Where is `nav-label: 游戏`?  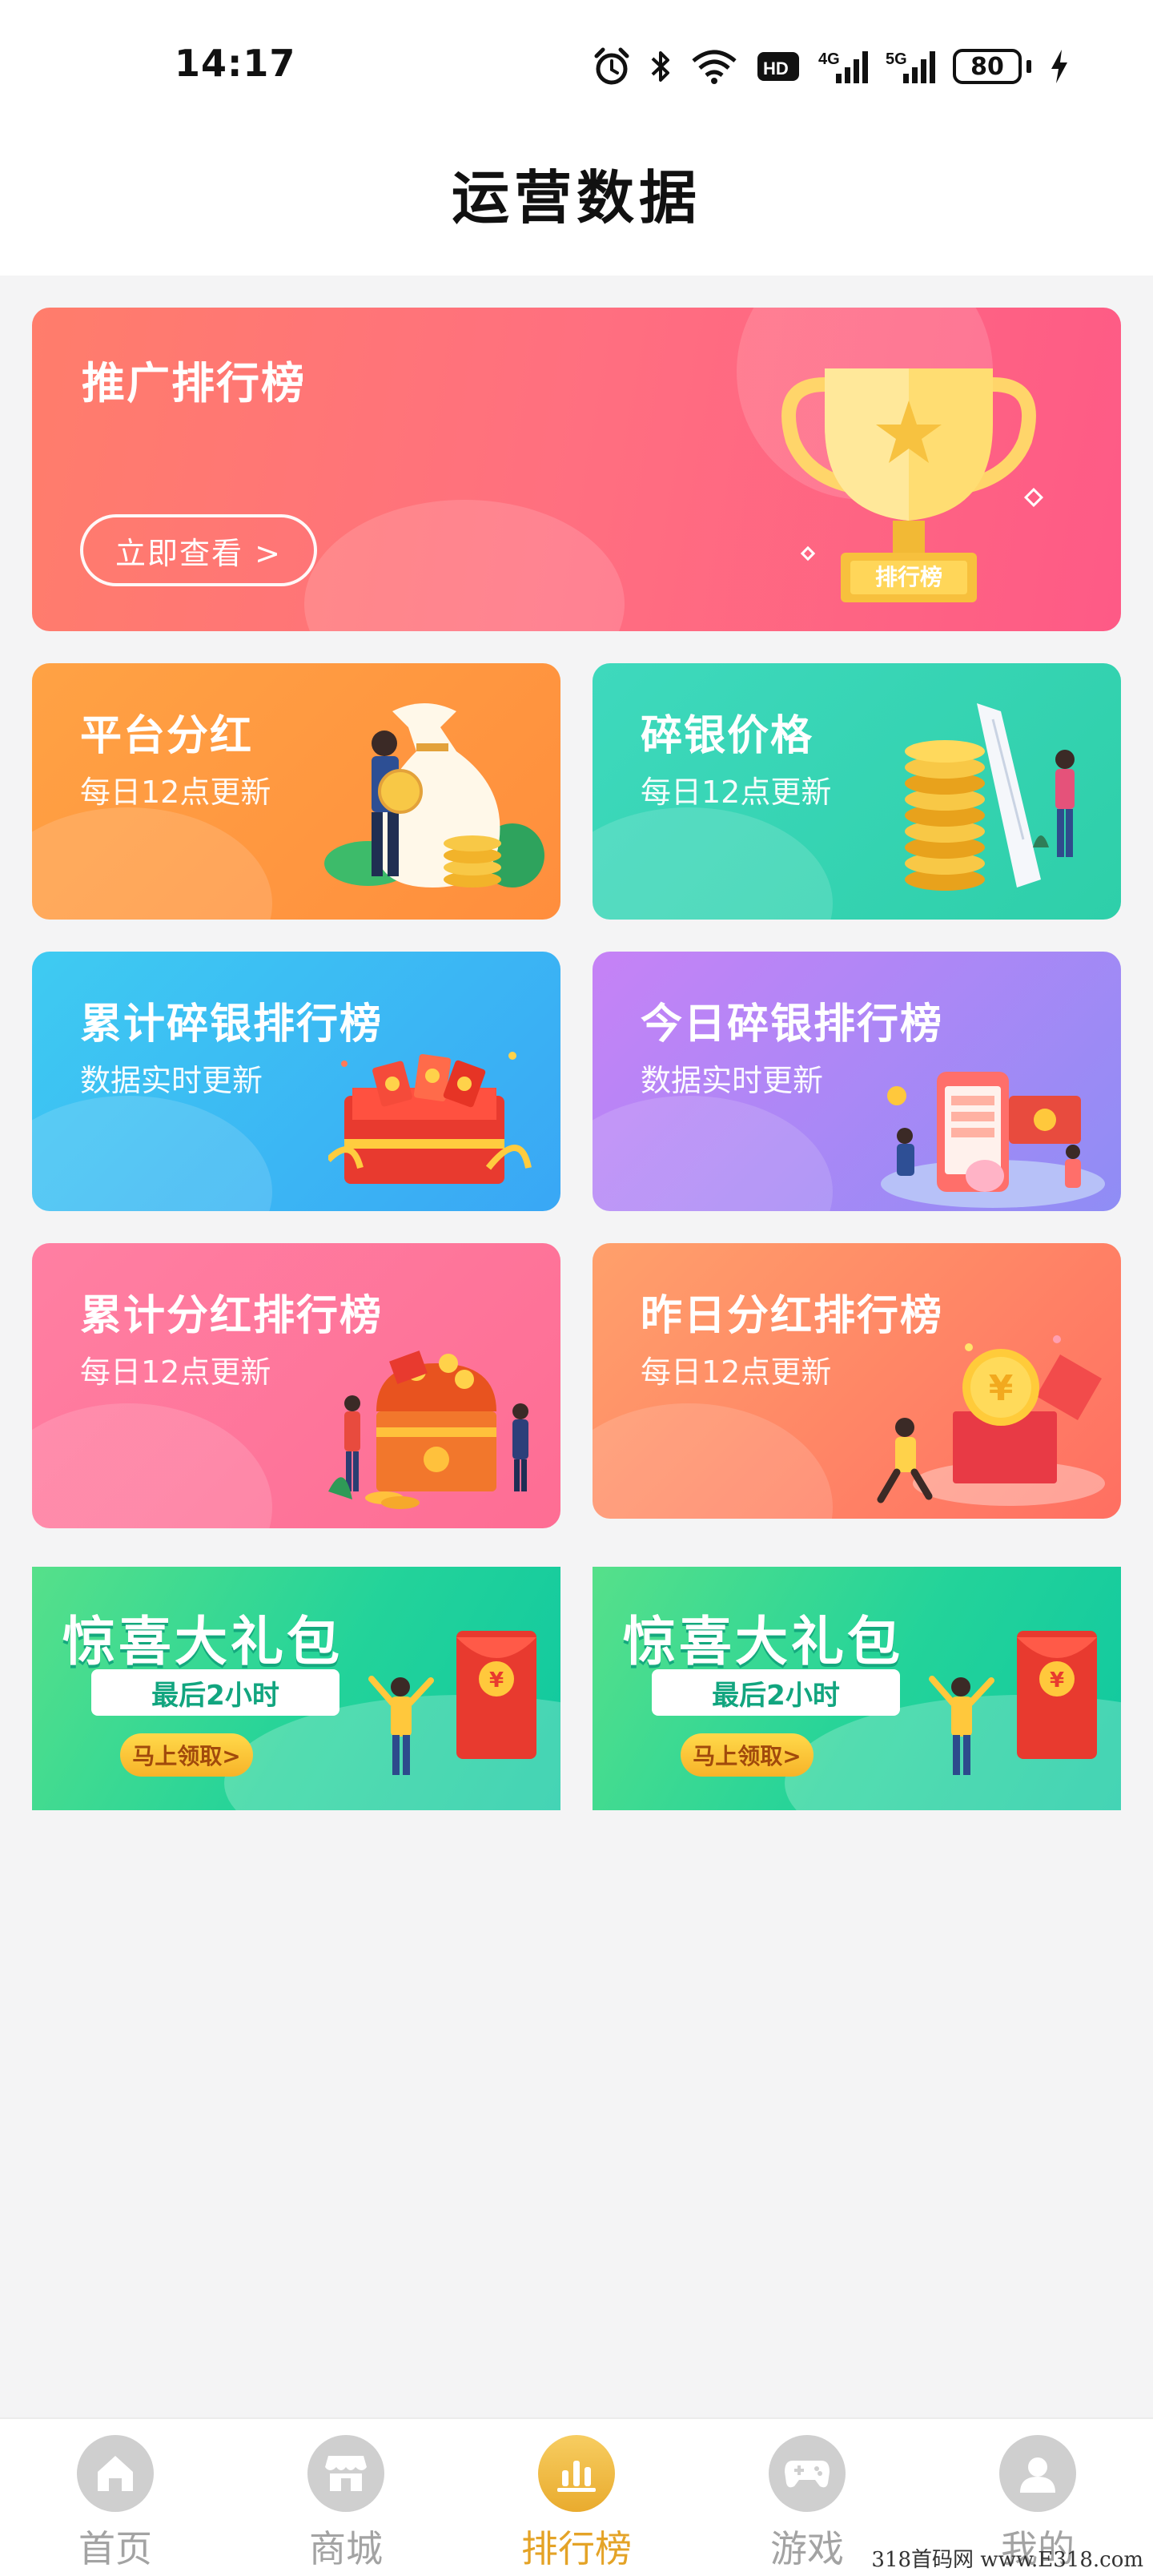
nav-label: 游戏 is located at coordinates (807, 2548).